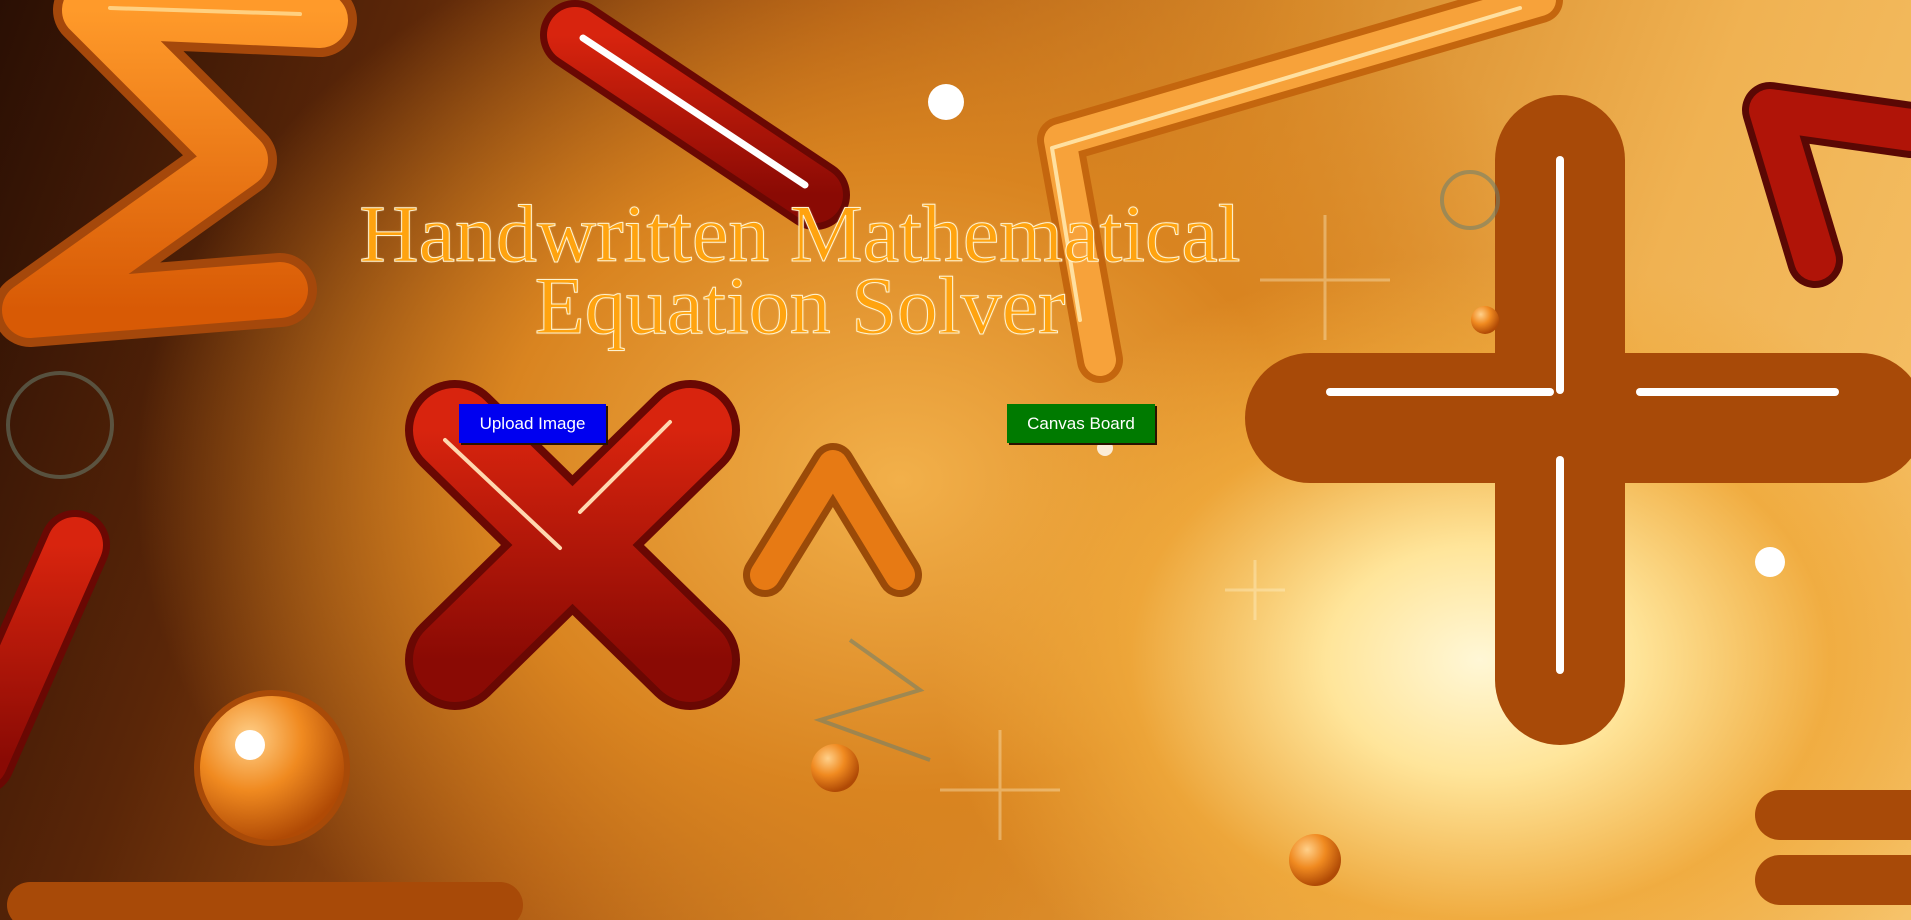 The height and width of the screenshot is (920, 1911). Describe the element at coordinates (178, 173) in the screenshot. I see `sigma-shape` at that location.